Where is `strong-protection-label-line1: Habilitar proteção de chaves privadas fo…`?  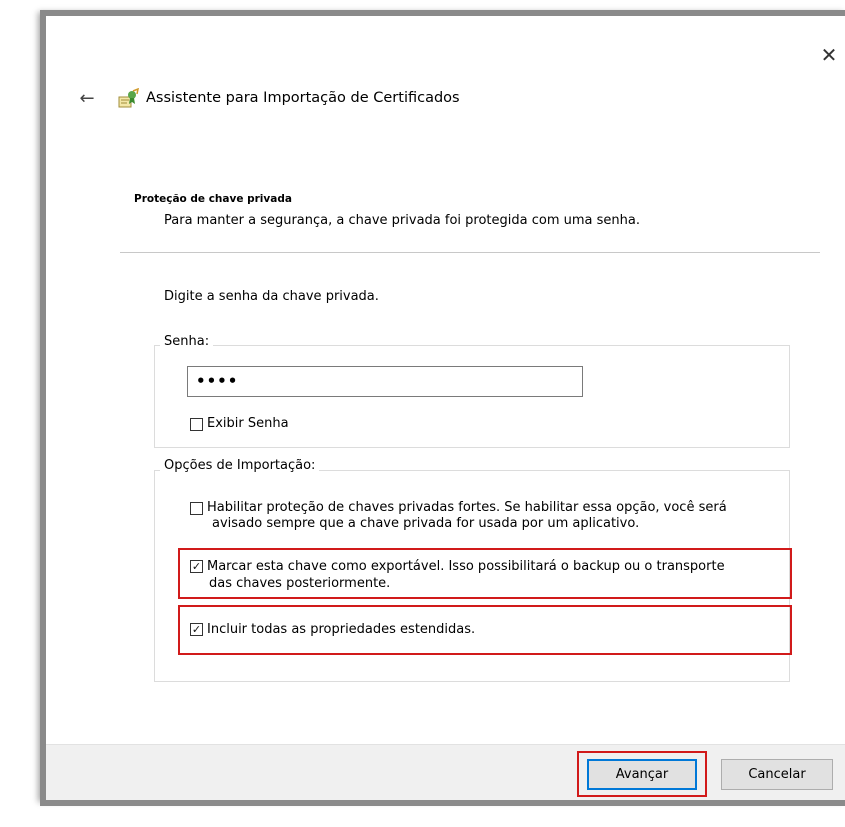
strong-protection-label-line1: Habilitar proteção de chaves privadas fo… is located at coordinates (467, 507).